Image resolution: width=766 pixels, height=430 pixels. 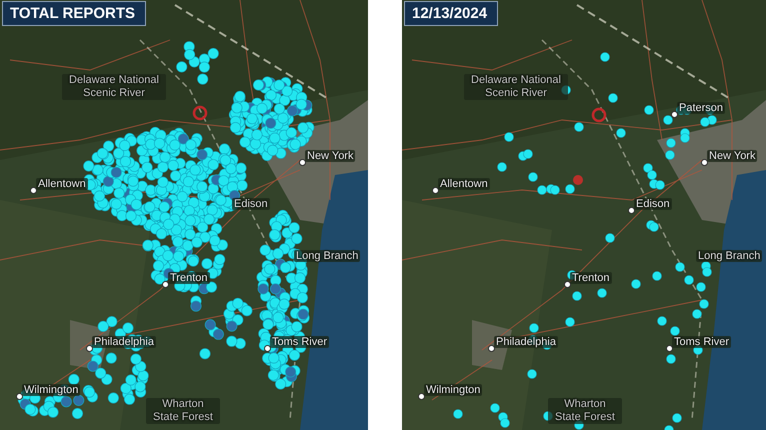 What do you see at coordinates (451, 13) in the screenshot?
I see `panel-title: 12/13/2024` at bounding box center [451, 13].